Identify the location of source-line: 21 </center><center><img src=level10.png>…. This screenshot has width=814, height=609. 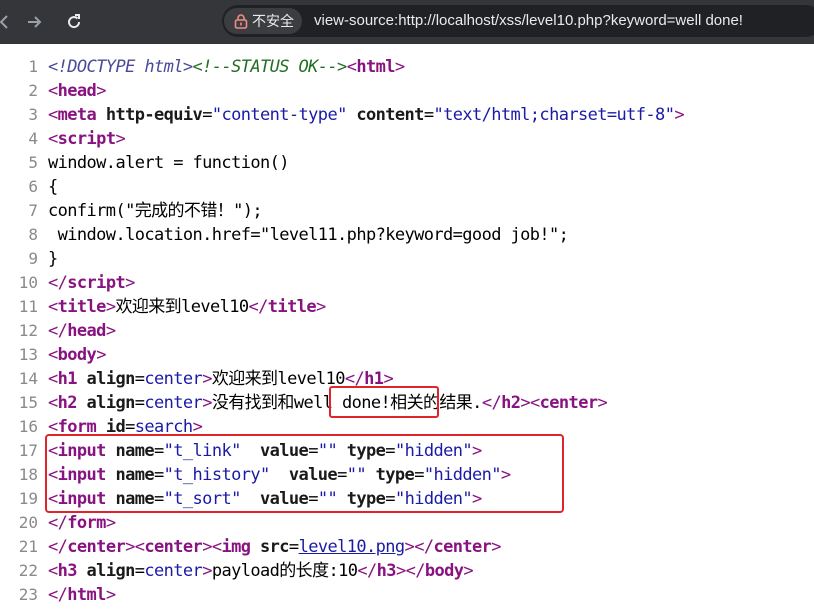
(407, 547).